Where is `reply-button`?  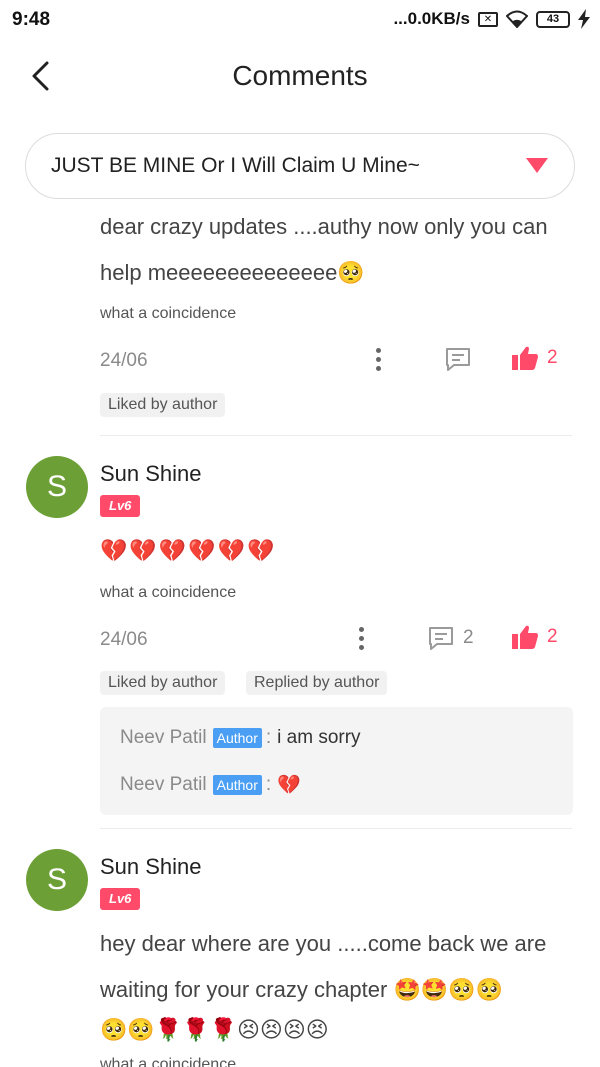 reply-button is located at coordinates (462, 359).